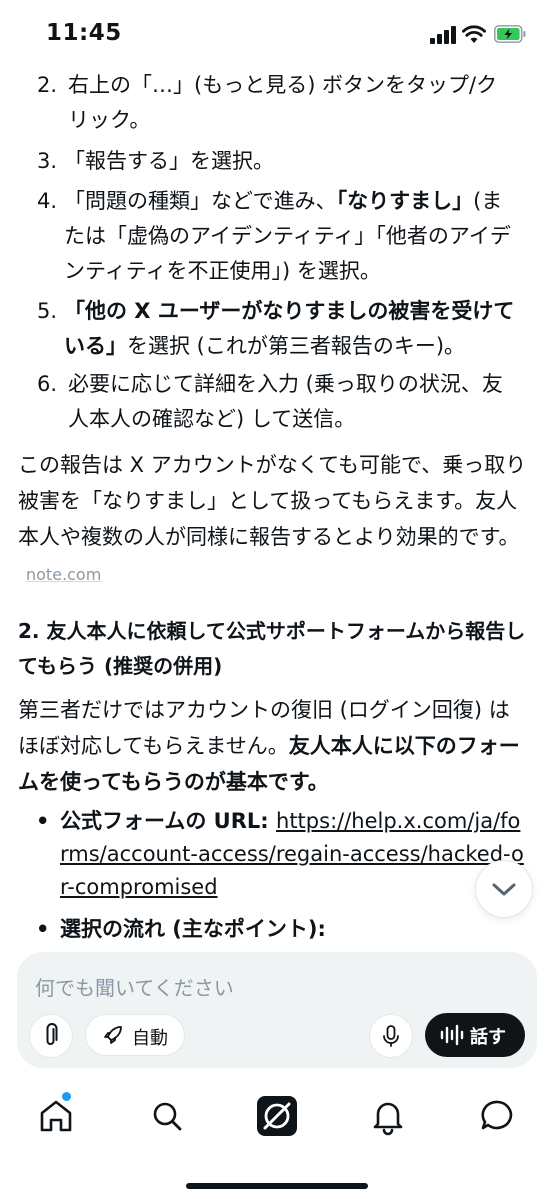 This screenshot has height=1199, width=554. What do you see at coordinates (277, 1010) in the screenshot?
I see `message-composer: 何でも聞いてください 自動 話す` at bounding box center [277, 1010].